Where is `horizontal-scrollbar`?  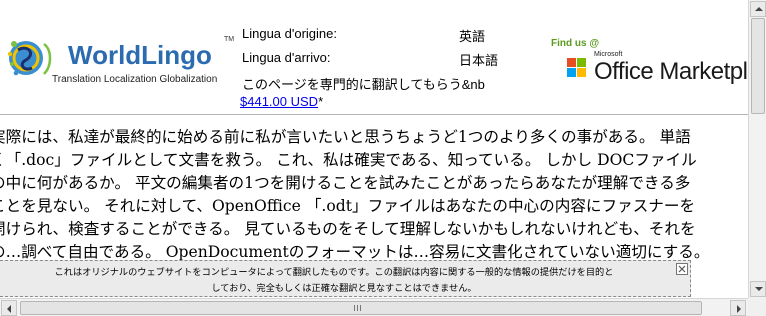
horizontal-scrollbar is located at coordinates (374, 307).